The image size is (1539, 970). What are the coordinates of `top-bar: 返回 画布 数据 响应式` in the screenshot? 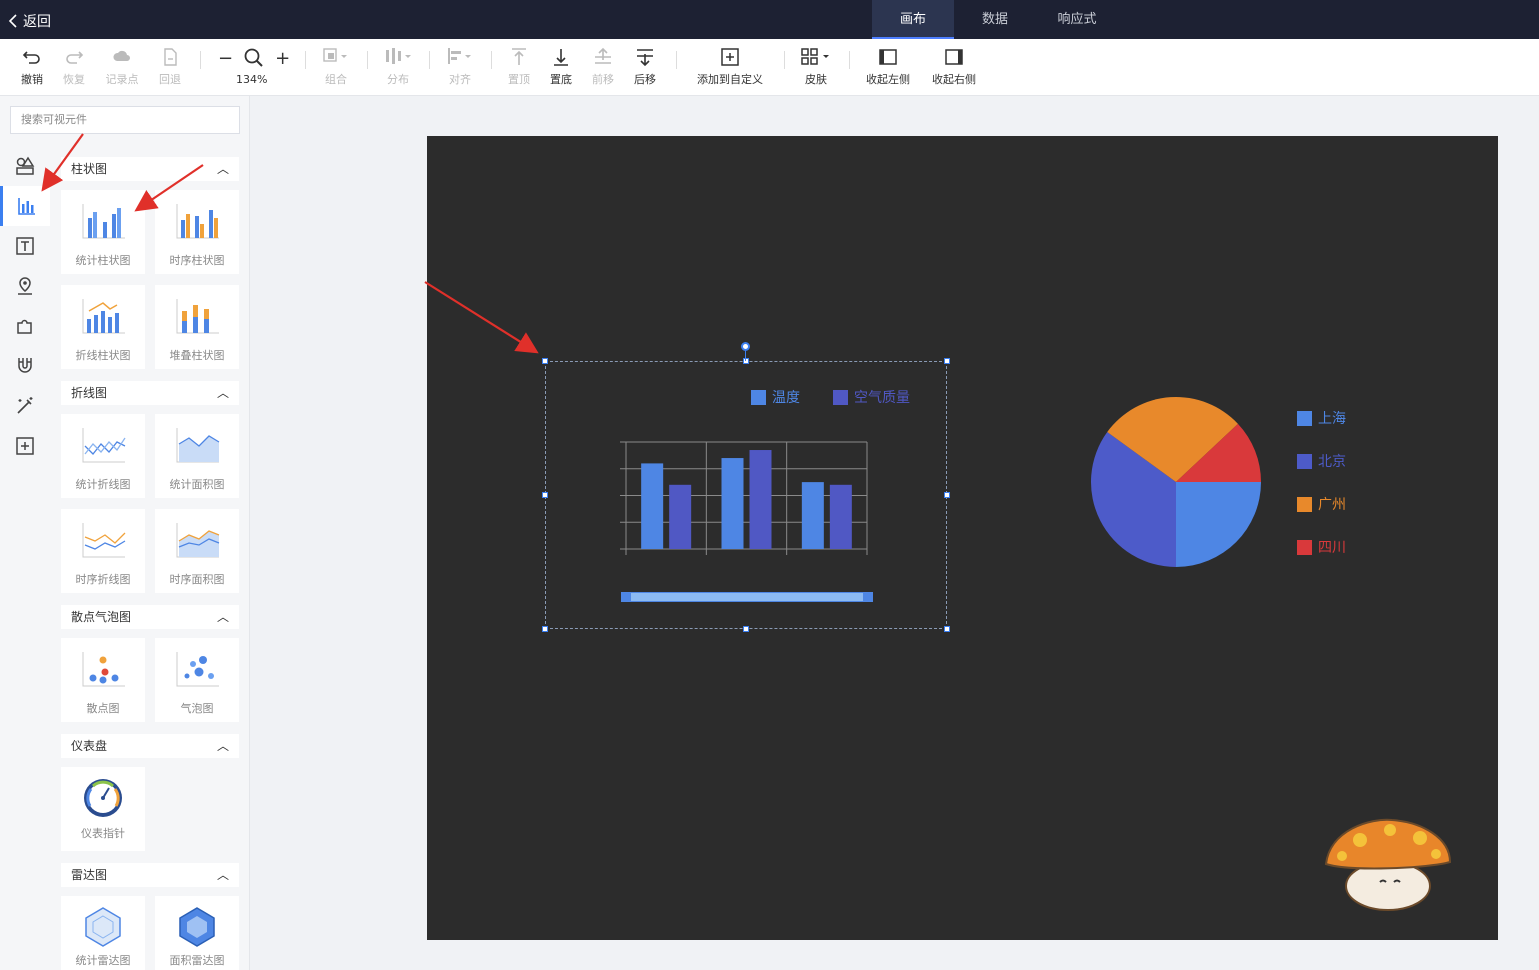 It's located at (769, 19).